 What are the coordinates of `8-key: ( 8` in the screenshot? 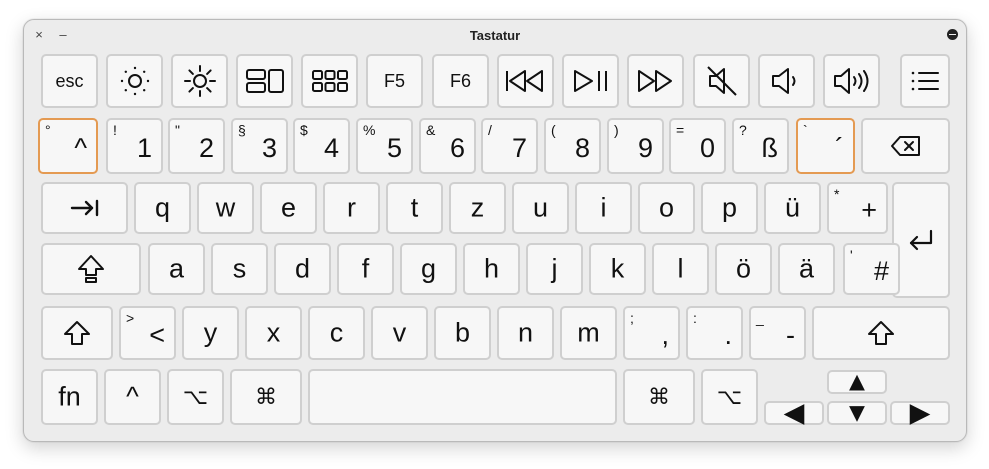 It's located at (572, 146).